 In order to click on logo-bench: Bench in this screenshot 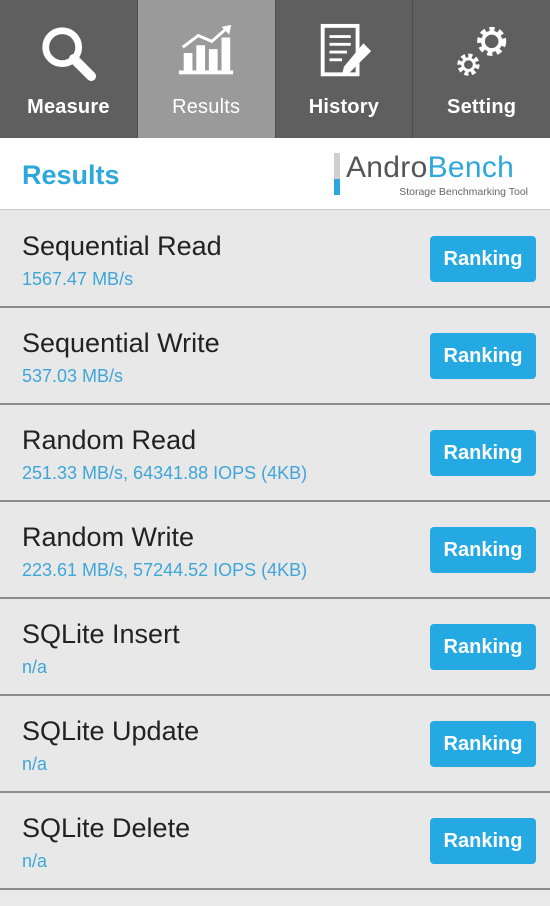, I will do `click(471, 167)`.